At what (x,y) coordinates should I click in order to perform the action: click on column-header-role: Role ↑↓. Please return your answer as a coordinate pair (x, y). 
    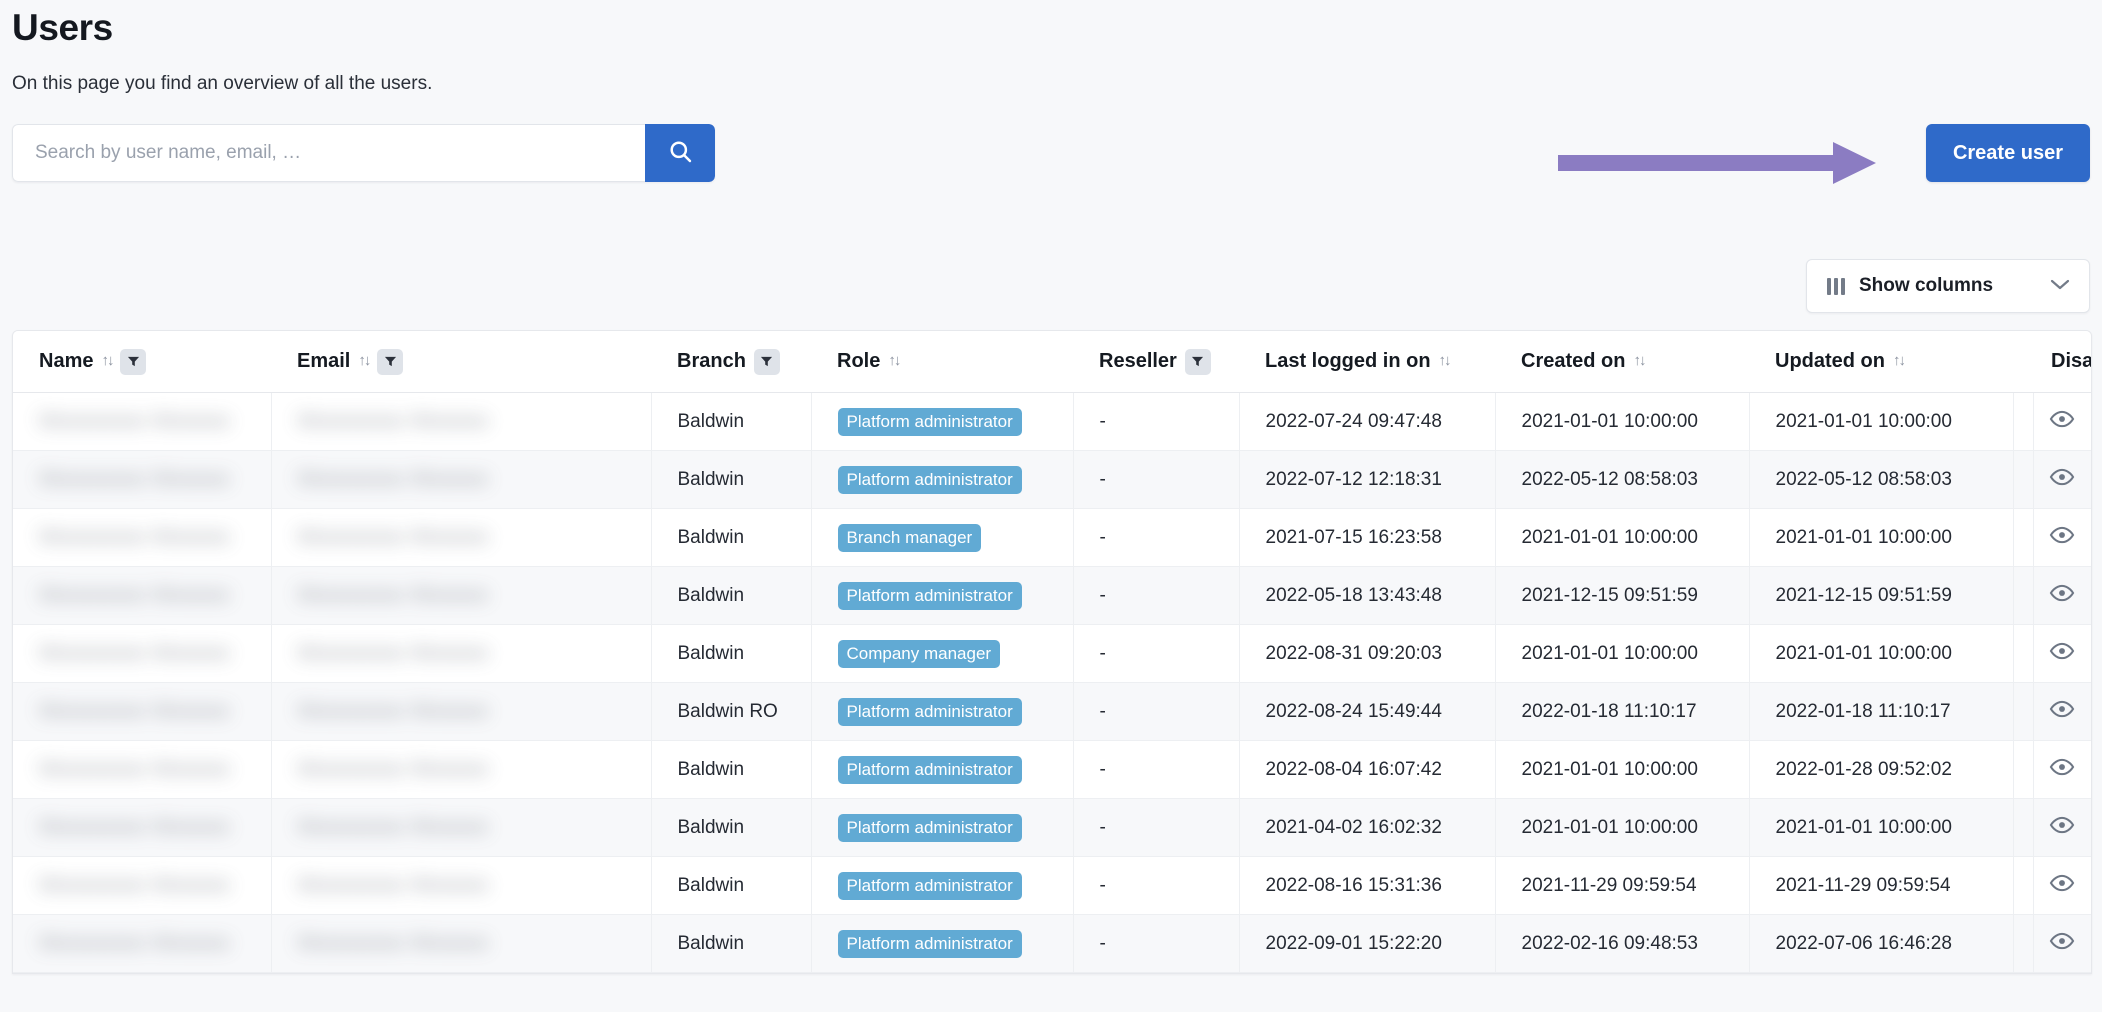
    Looking at the image, I should click on (942, 362).